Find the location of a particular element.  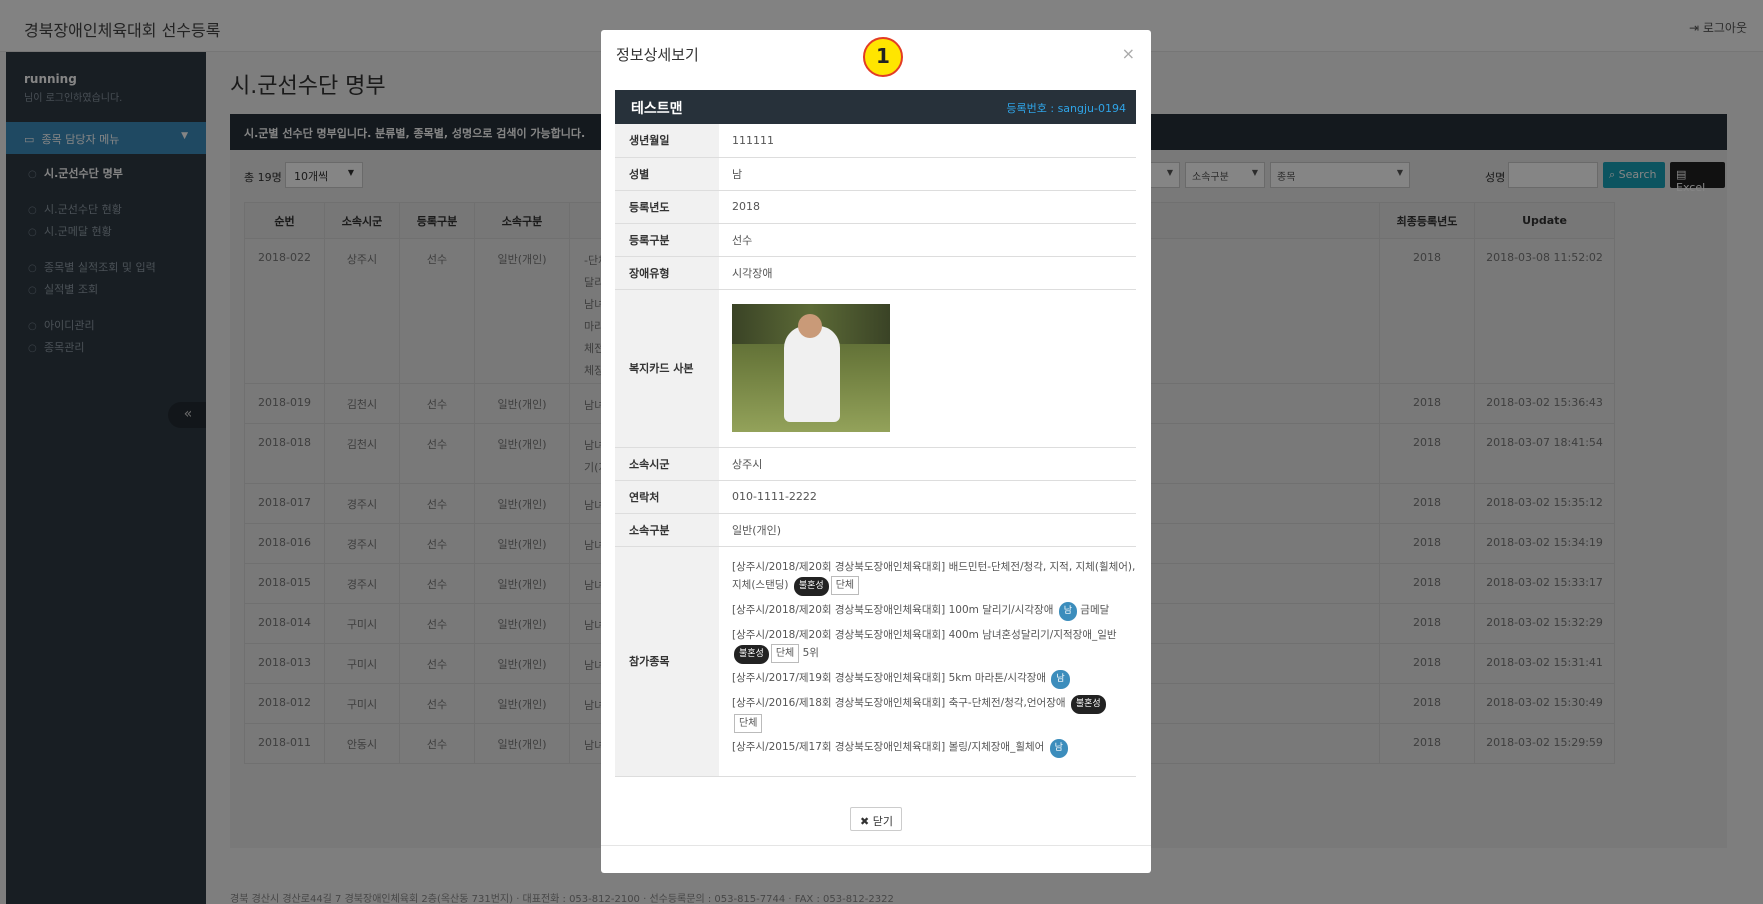

photo-head is located at coordinates (810, 326).